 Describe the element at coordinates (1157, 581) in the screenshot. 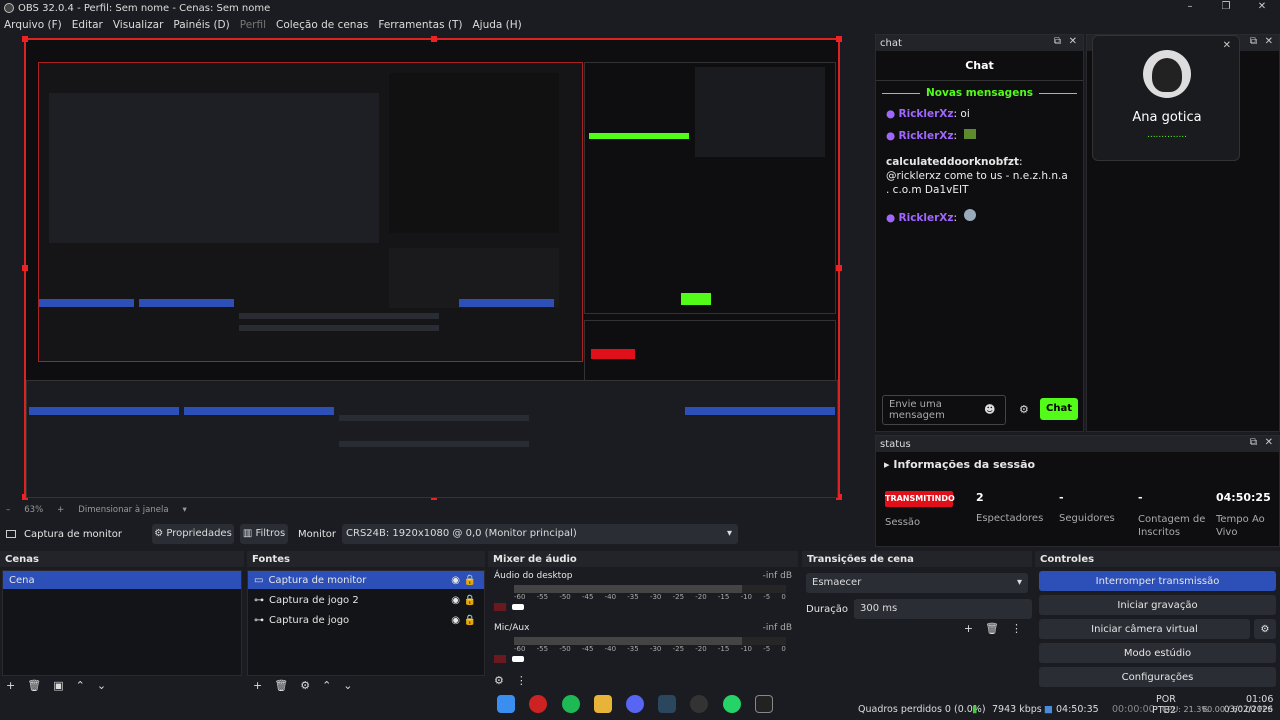

I see `stop-stream-button: Interromper transmissão` at that location.